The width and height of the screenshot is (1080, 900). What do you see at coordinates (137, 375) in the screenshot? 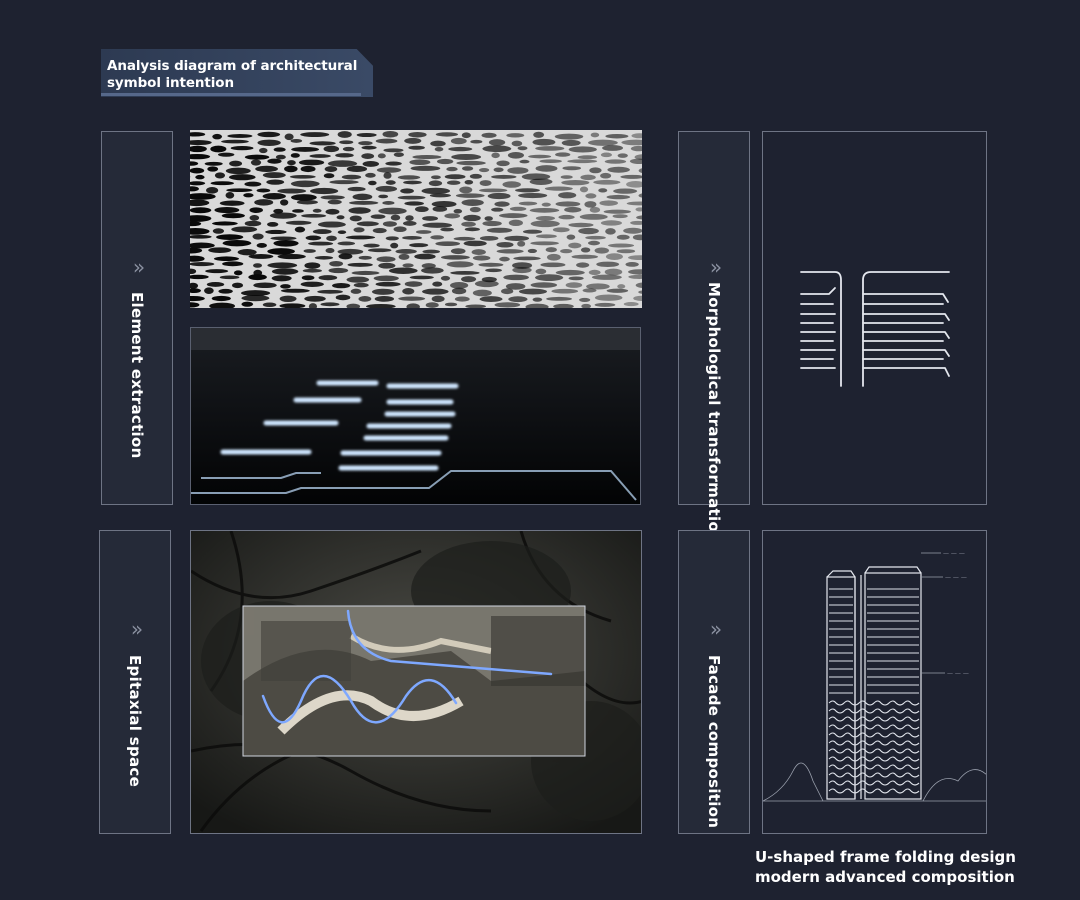
I see `panel-label: Element extraction` at bounding box center [137, 375].